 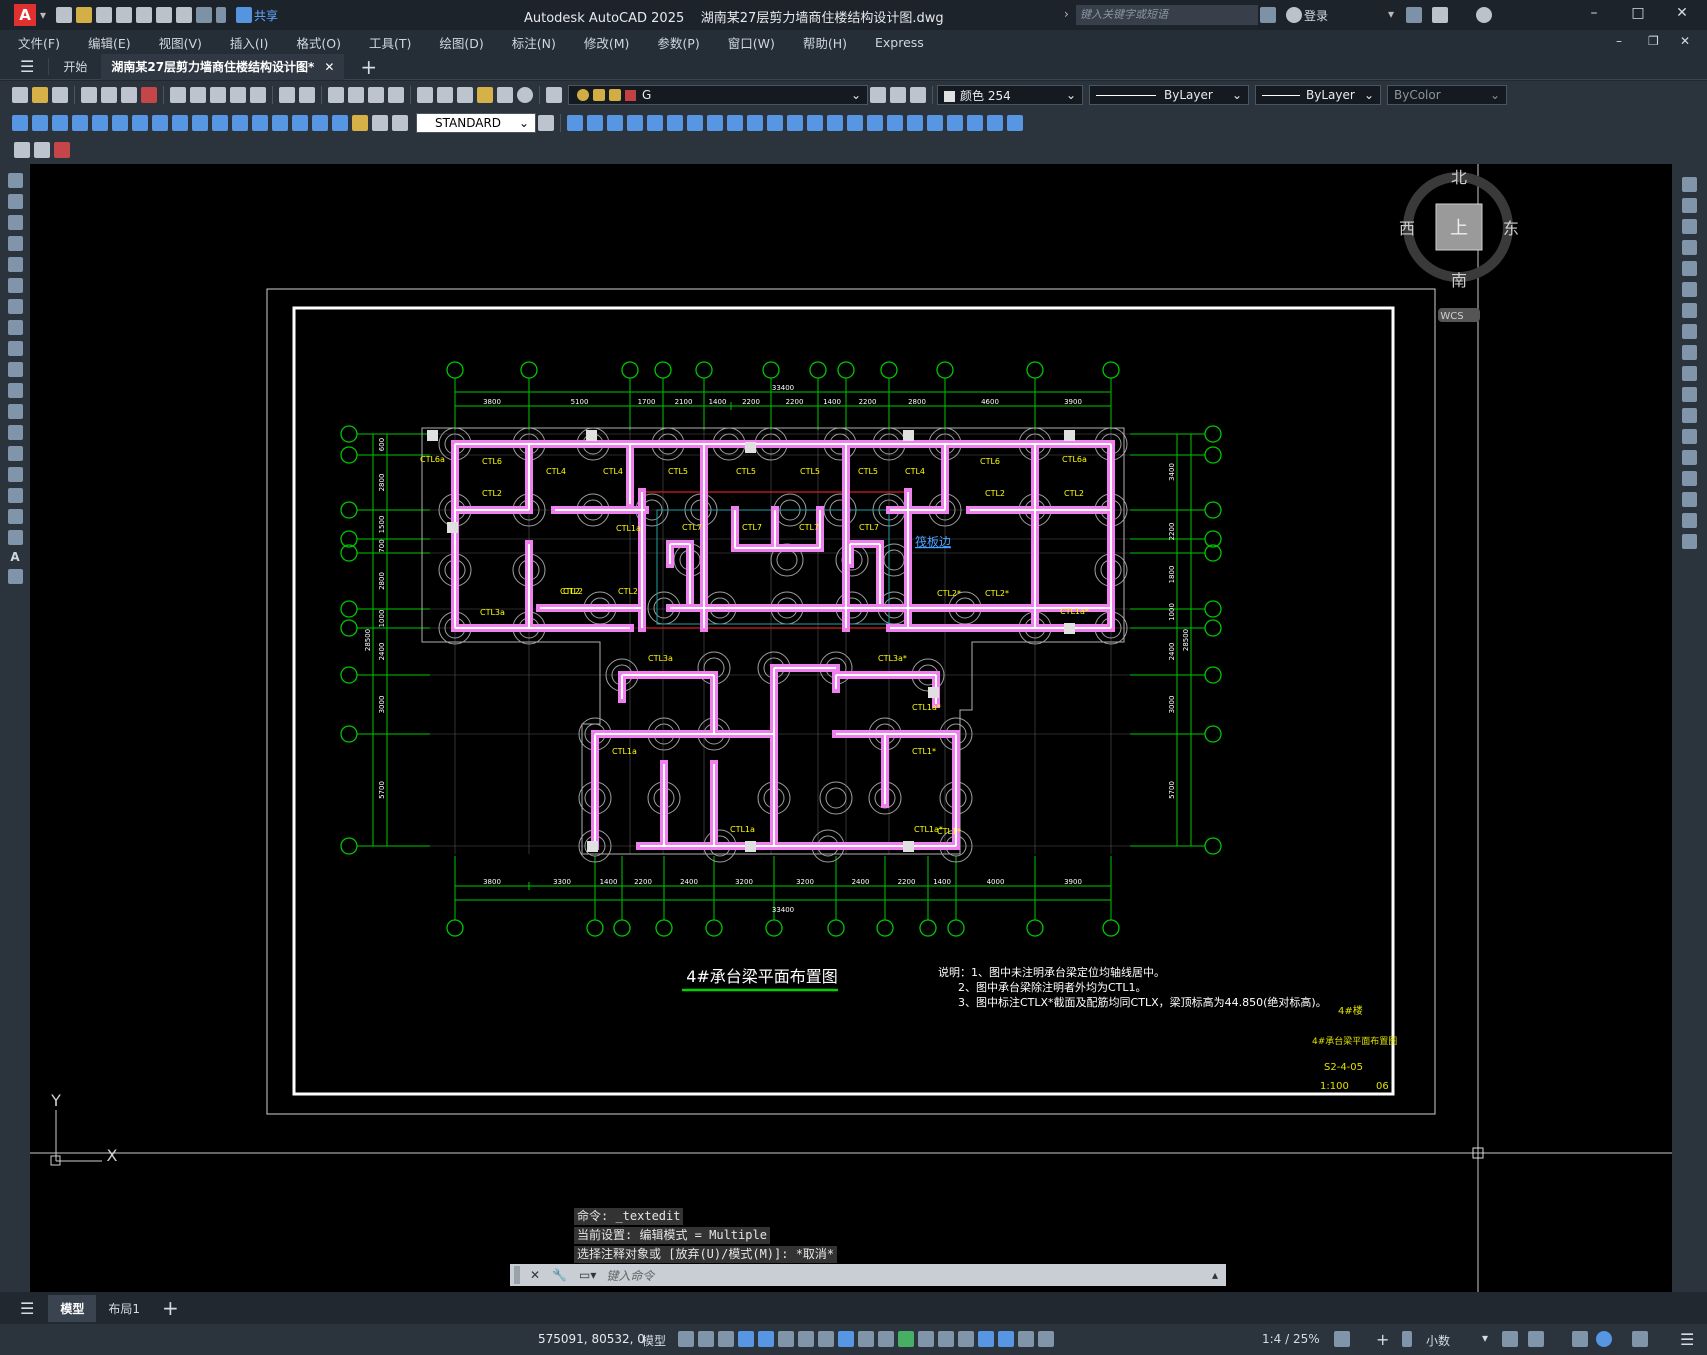 I want to click on dynamic-ucs-icon, so click(x=746, y=1339).